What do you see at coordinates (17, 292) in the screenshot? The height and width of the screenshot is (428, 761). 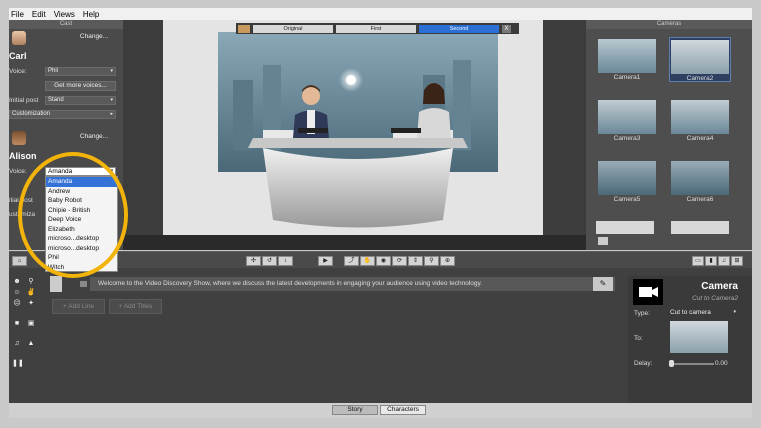 I see `expression-icon: ☺` at bounding box center [17, 292].